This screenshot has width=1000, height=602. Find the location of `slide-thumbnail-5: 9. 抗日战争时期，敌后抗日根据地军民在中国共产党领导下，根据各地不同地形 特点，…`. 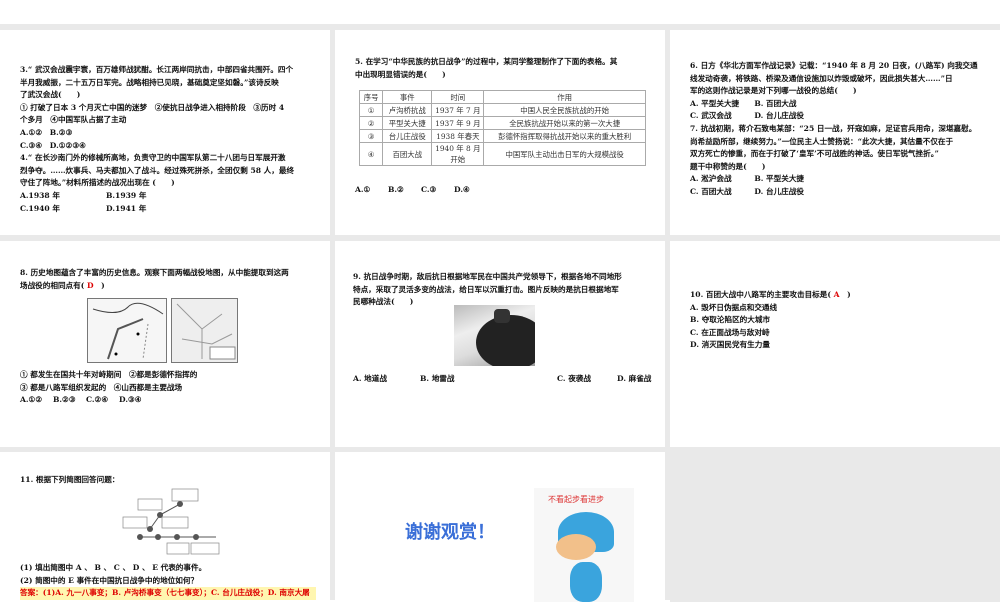

slide-thumbnail-5: 9. 抗日战争时期，敌后抗日根据地军民在中国共产党领导下，根据各地不同地形 特点，… is located at coordinates (500, 344).